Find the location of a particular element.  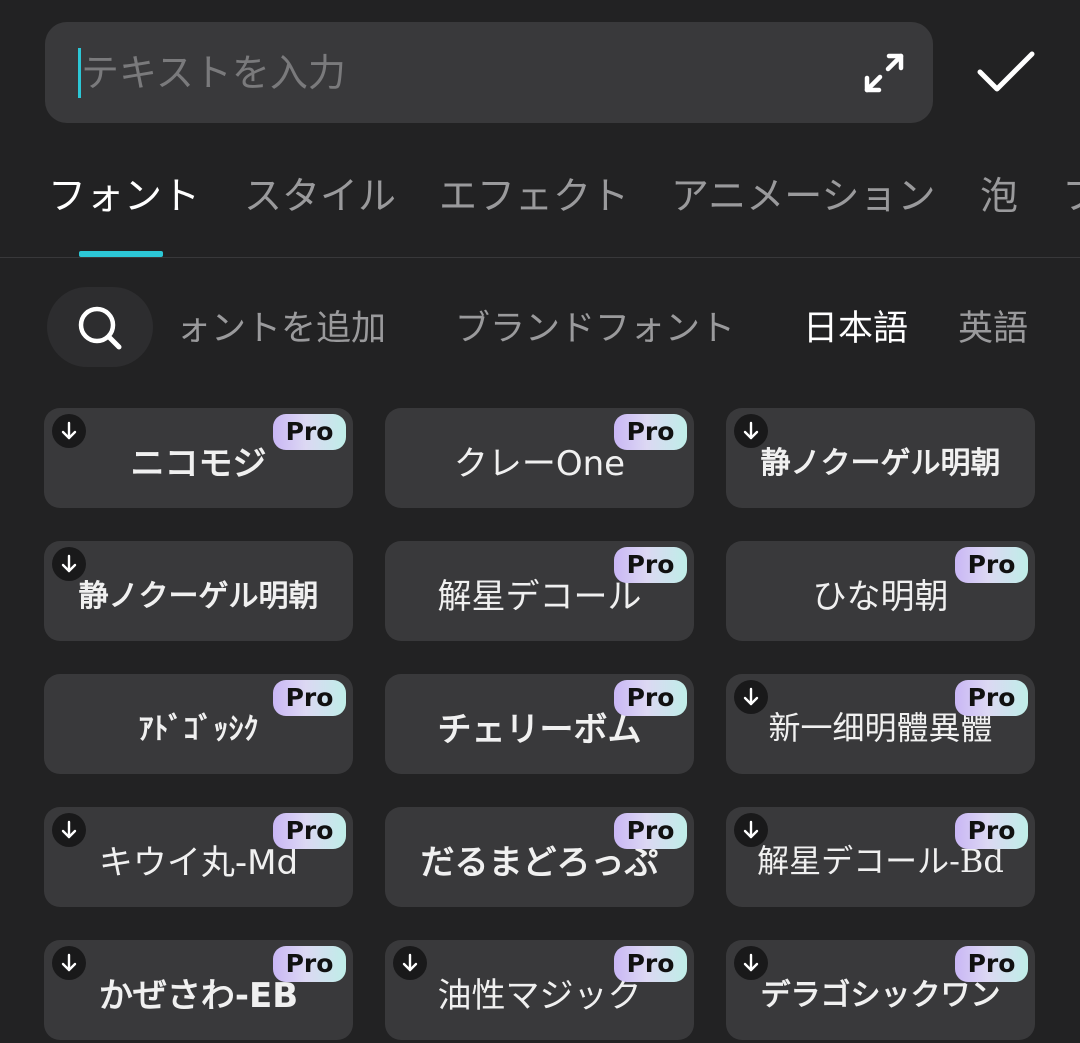

tab-bar: フォント スタイル エフェクト アニメーション 泡 フ is located at coordinates (540, 209).